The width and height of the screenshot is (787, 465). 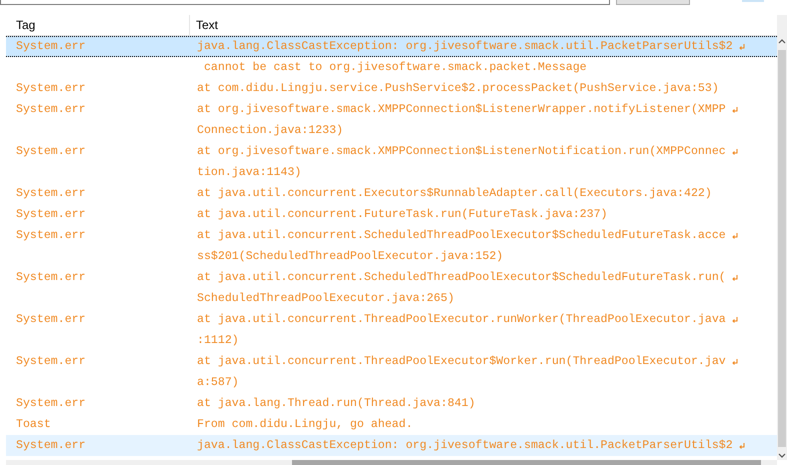 I want to click on message-text: at java.lang.Thread.run(Thread.java:841), so click(x=336, y=403).